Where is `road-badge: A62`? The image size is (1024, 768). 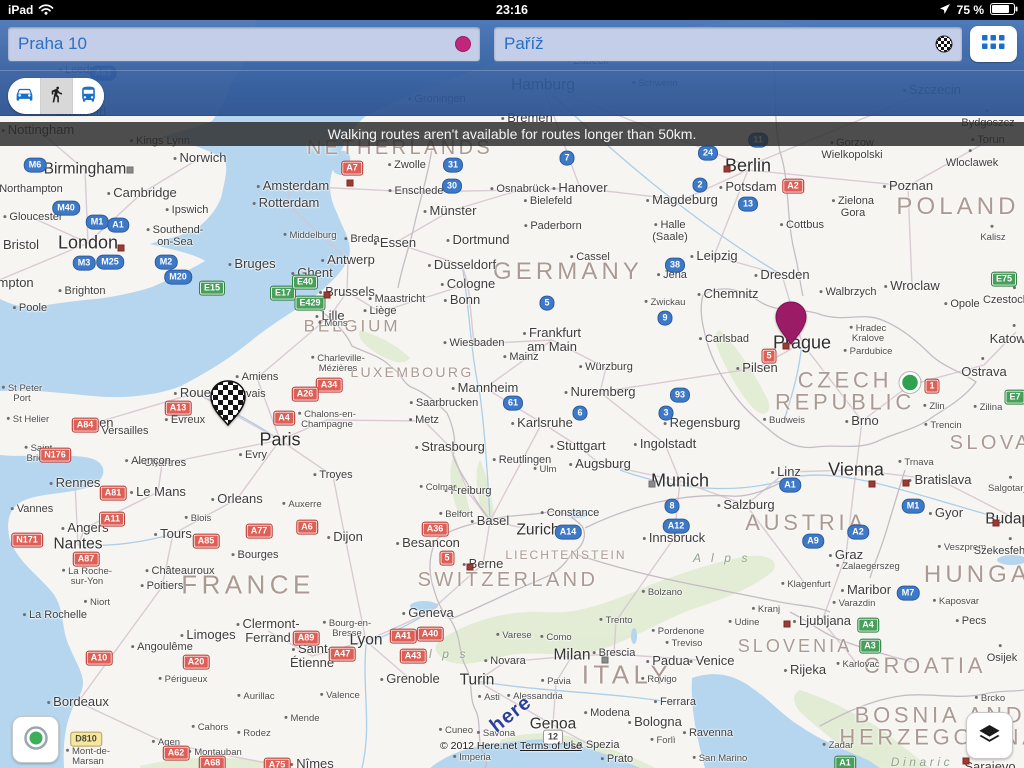
road-badge: A62 is located at coordinates (176, 753).